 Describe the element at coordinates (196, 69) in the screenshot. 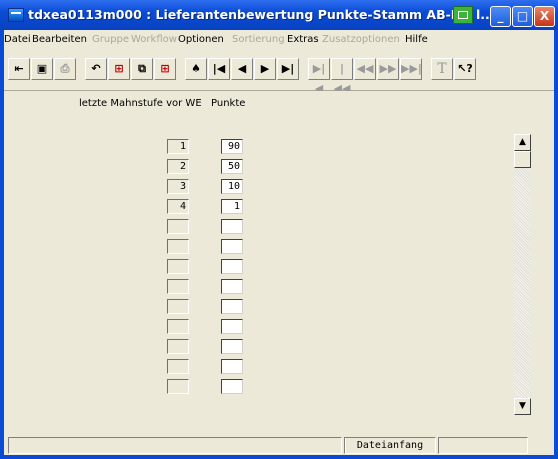

I see `find-button: ♠` at that location.